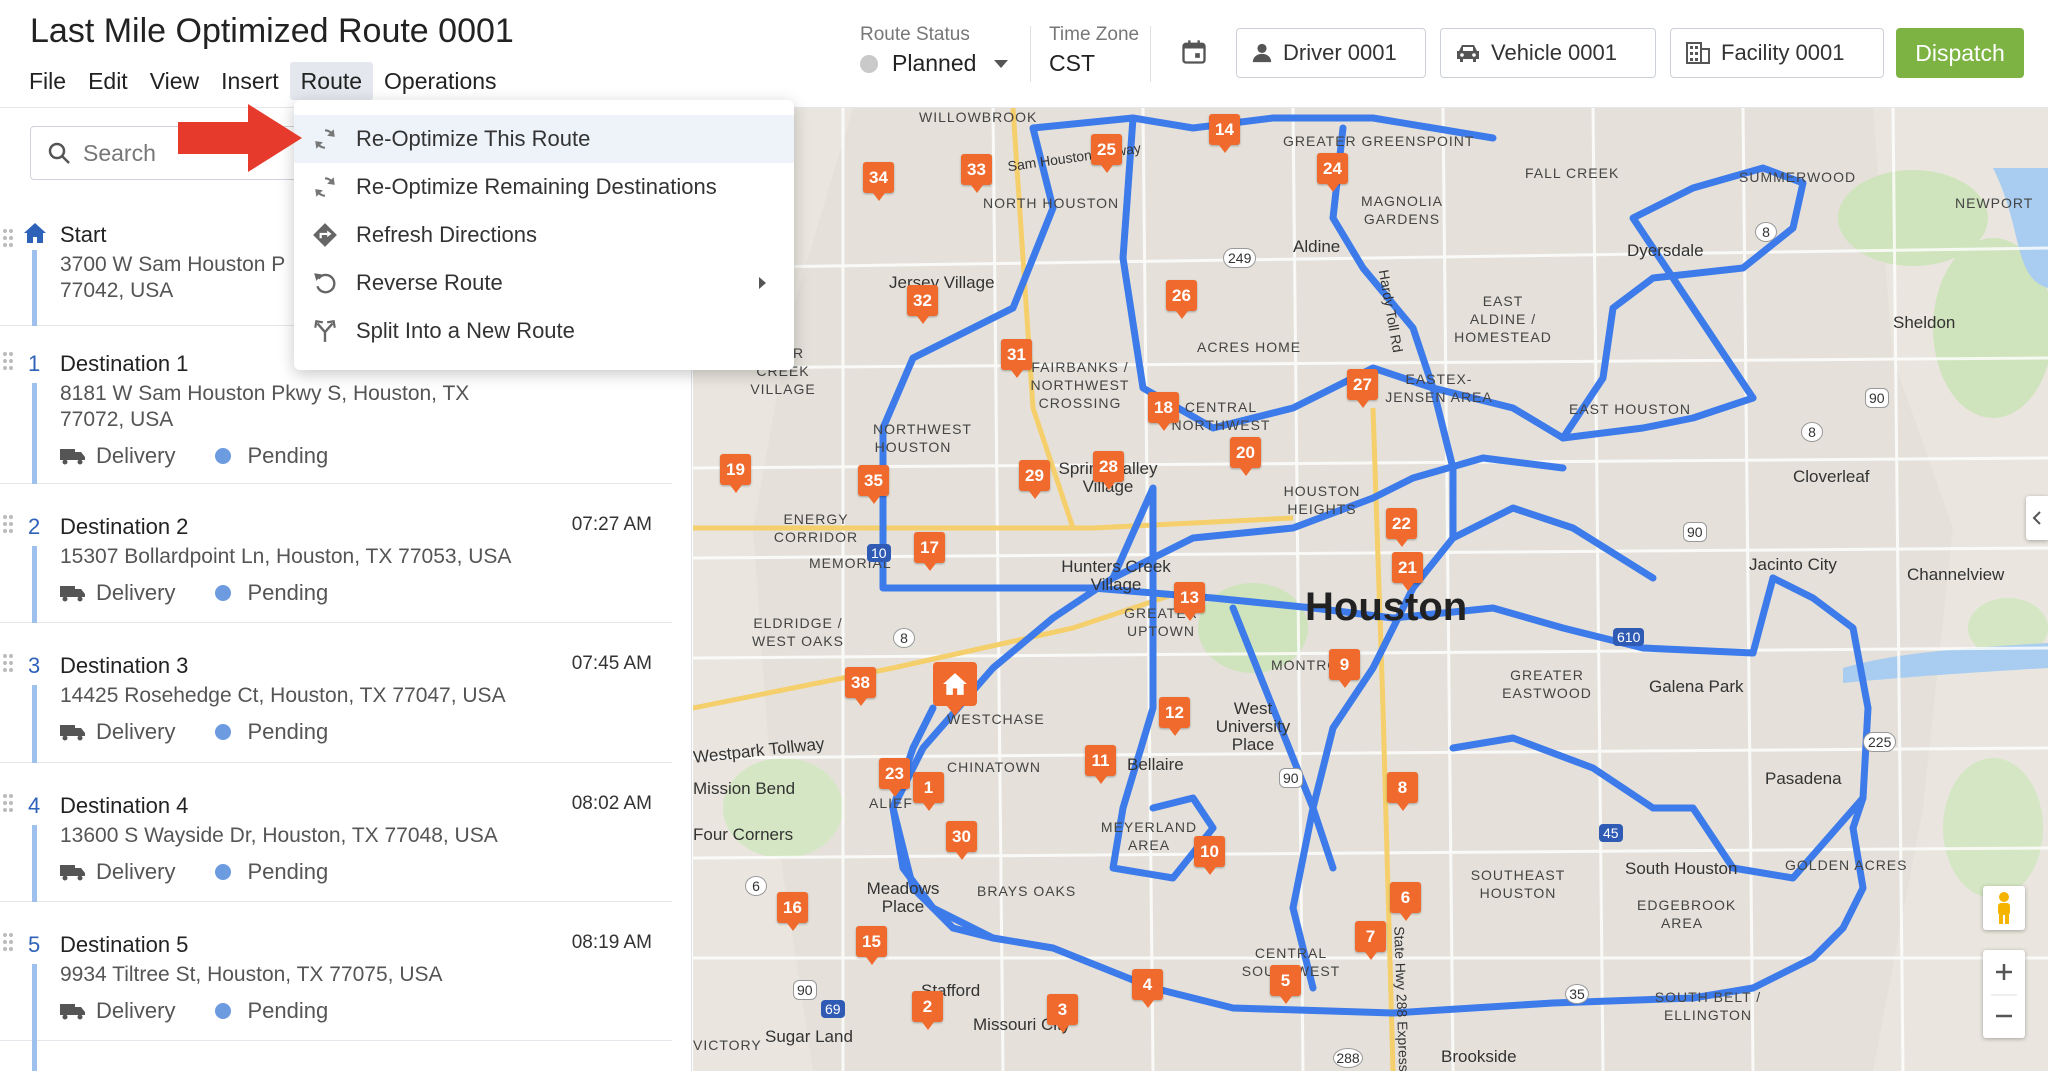 The height and width of the screenshot is (1071, 2048). Describe the element at coordinates (727, 1045) in the screenshot. I see `map-label: VICTORY` at that location.